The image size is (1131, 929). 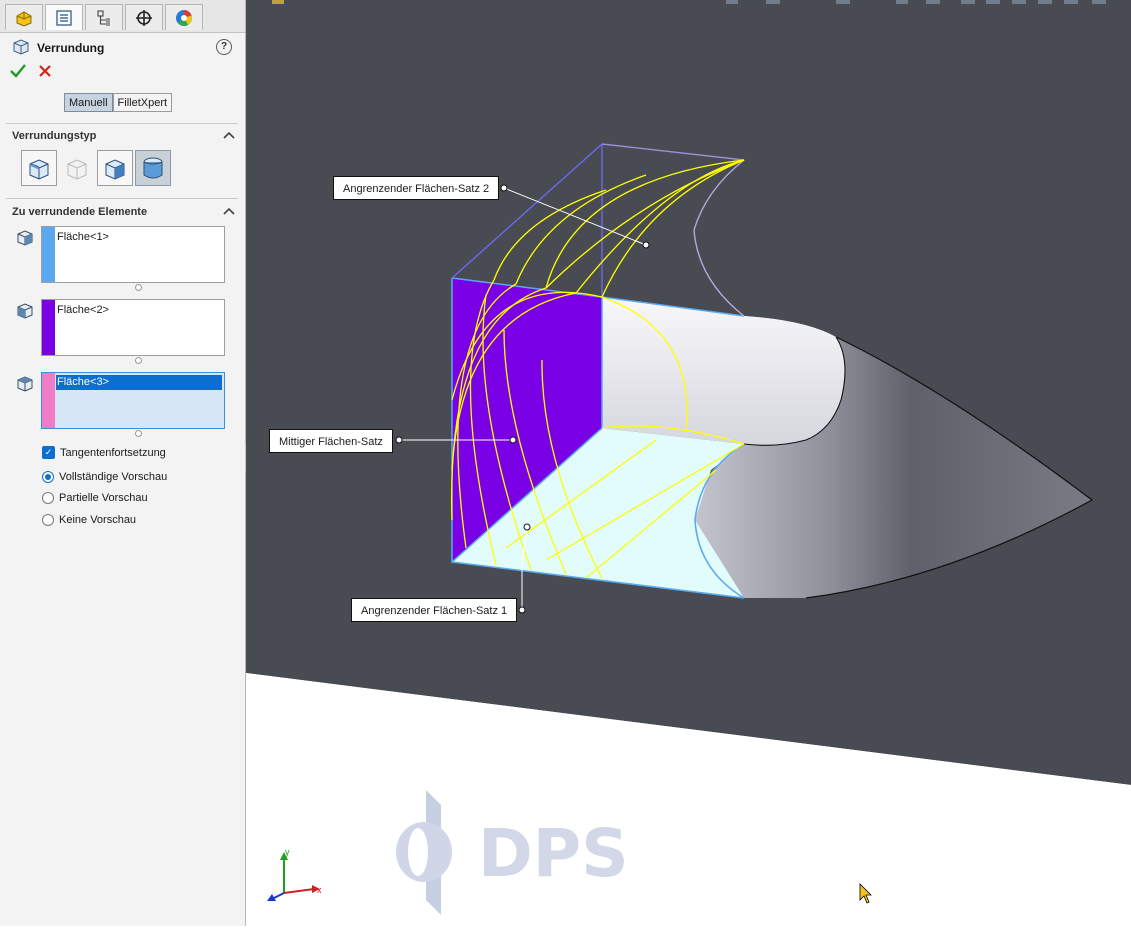 What do you see at coordinates (133, 254) in the screenshot?
I see `side-face-set-1-list: Fläche<1>` at bounding box center [133, 254].